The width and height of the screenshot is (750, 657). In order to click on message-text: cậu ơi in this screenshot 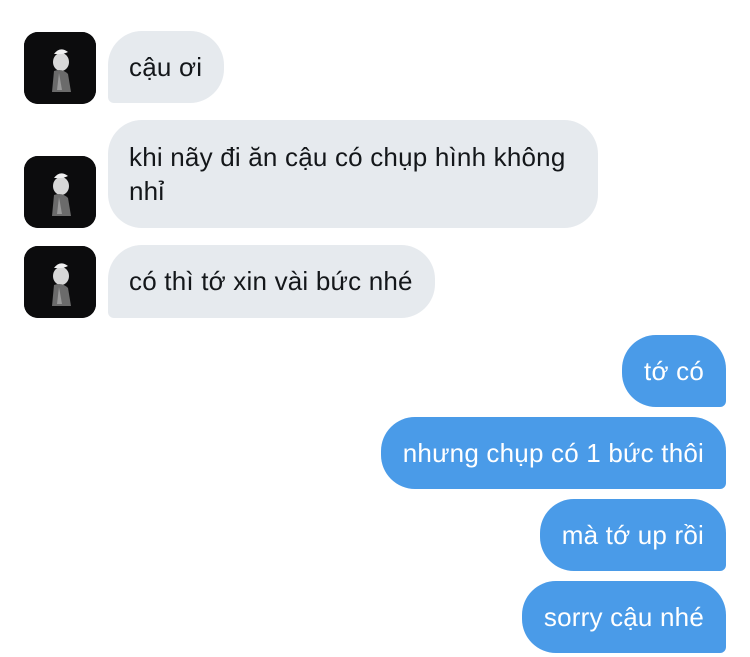, I will do `click(166, 67)`.